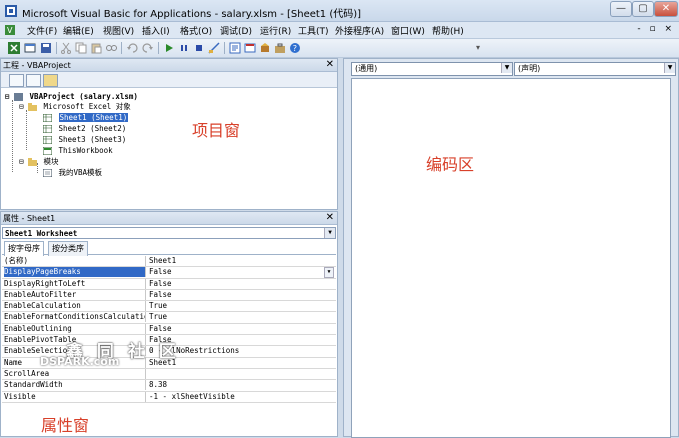  I want to click on property-row: EnableAutoFilter False, so click(169, 295).